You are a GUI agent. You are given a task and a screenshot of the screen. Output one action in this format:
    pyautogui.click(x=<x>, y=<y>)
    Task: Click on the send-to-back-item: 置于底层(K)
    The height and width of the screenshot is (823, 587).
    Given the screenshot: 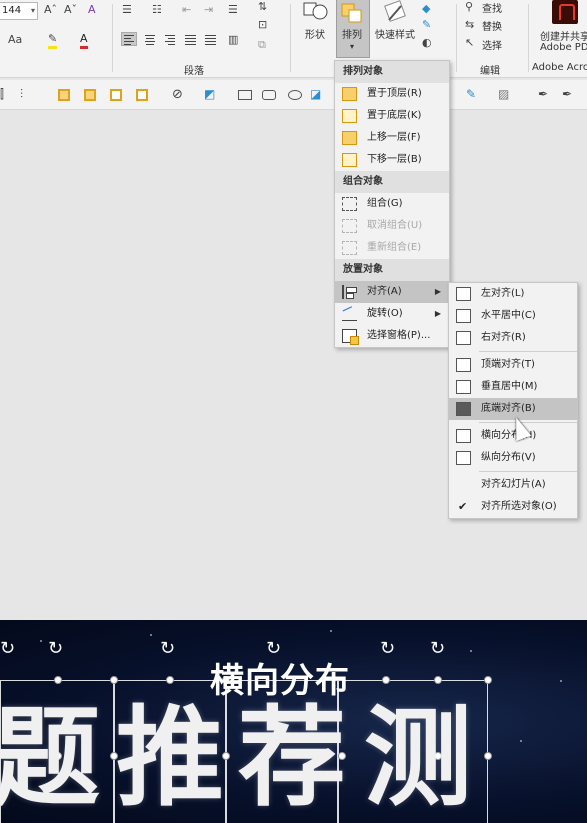 What is the action you would take?
    pyautogui.click(x=392, y=116)
    